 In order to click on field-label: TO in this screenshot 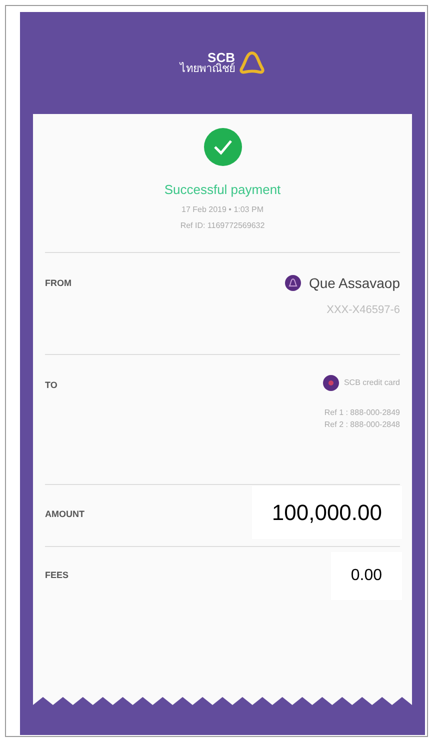, I will do `click(51, 385)`.